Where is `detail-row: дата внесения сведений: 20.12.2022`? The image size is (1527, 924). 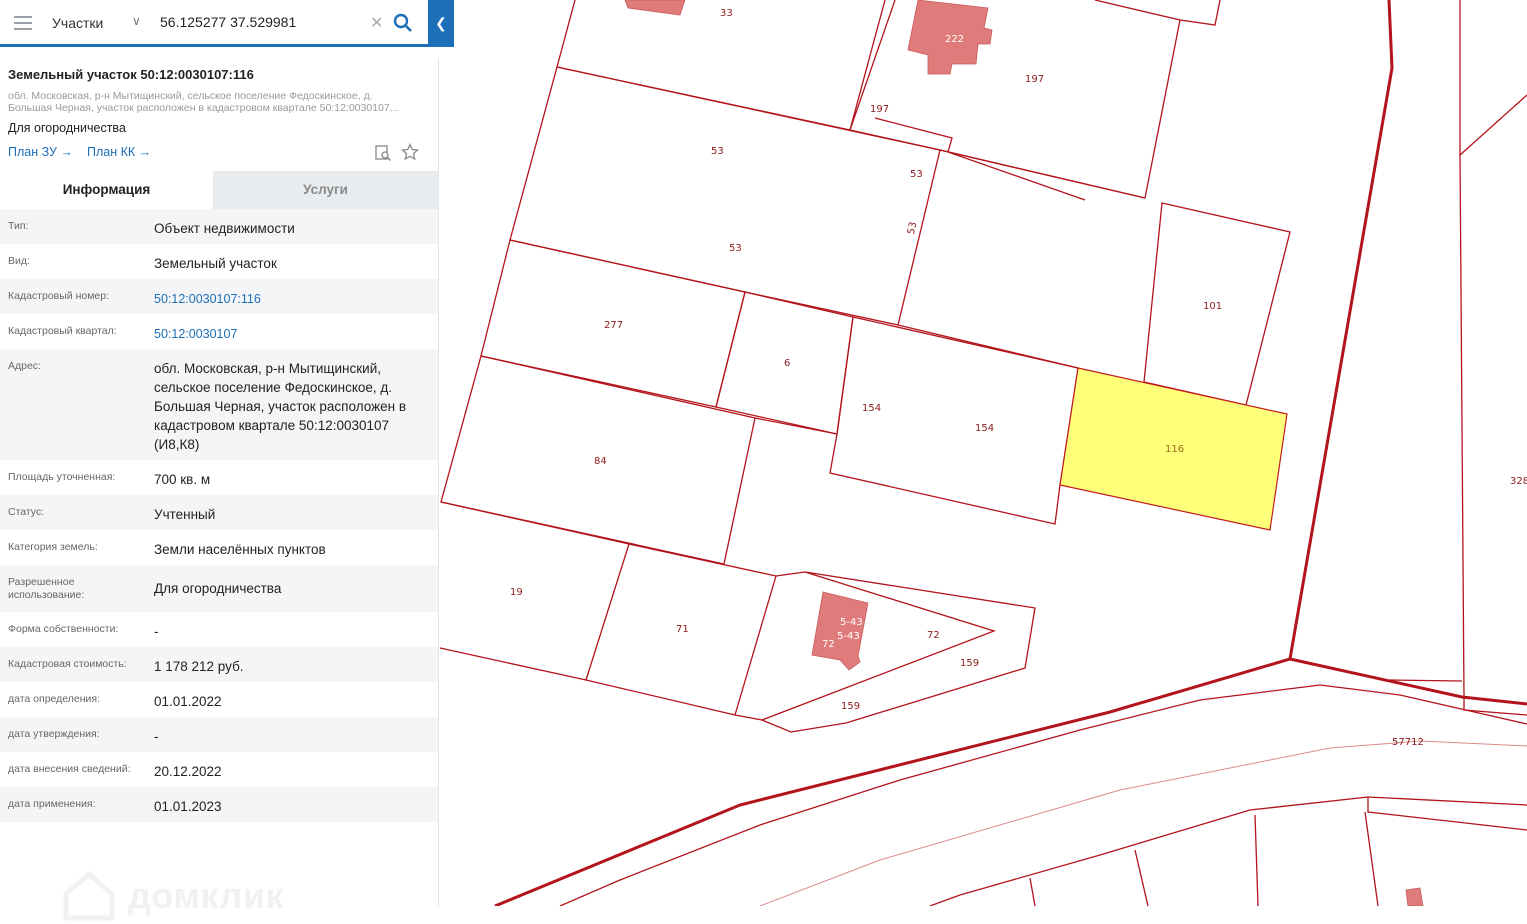
detail-row: дата внесения сведений: 20.12.2022 is located at coordinates (219, 769).